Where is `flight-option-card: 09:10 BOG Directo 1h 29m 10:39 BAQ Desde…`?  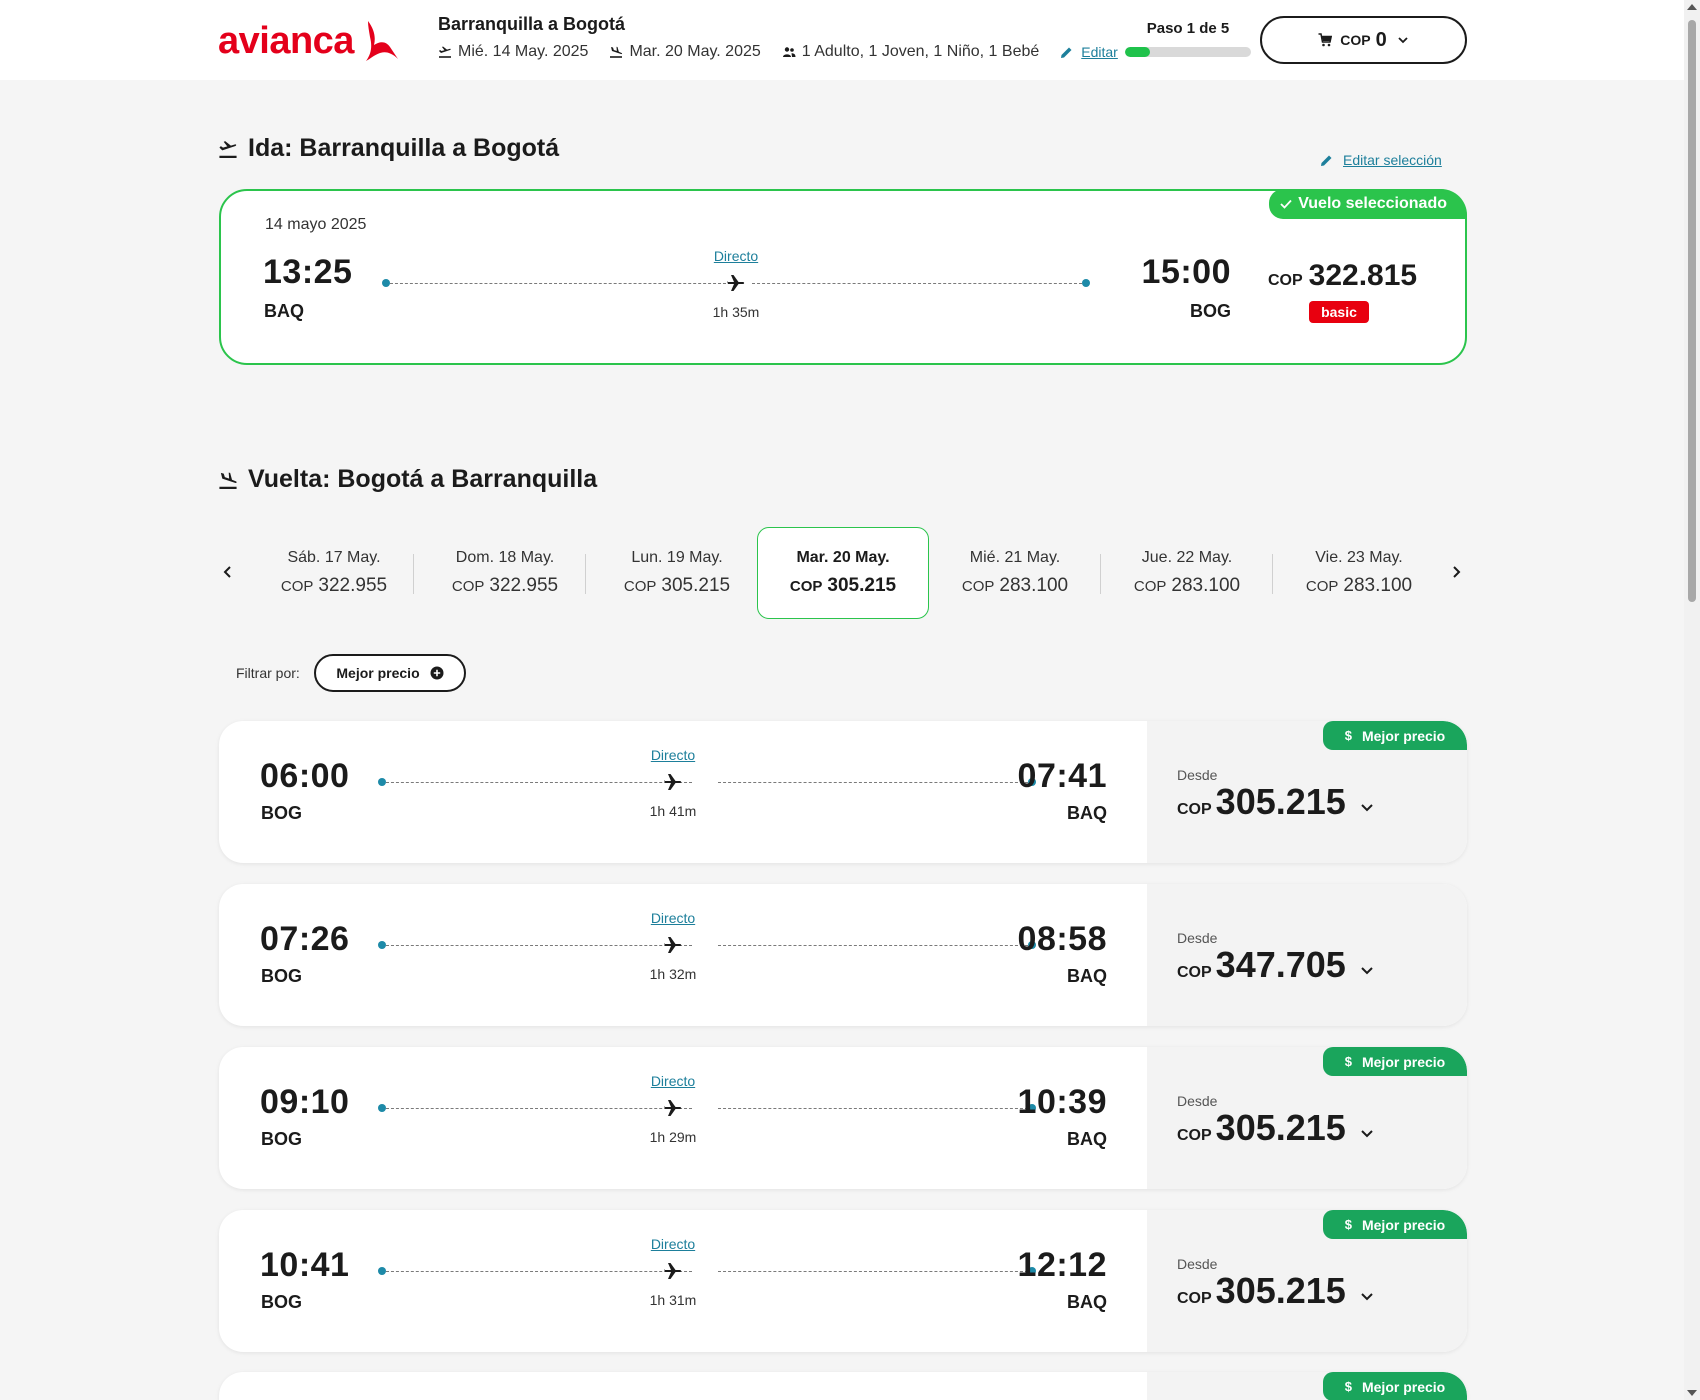 flight-option-card: 09:10 BOG Directo 1h 29m 10:39 BAQ Desde… is located at coordinates (843, 1118).